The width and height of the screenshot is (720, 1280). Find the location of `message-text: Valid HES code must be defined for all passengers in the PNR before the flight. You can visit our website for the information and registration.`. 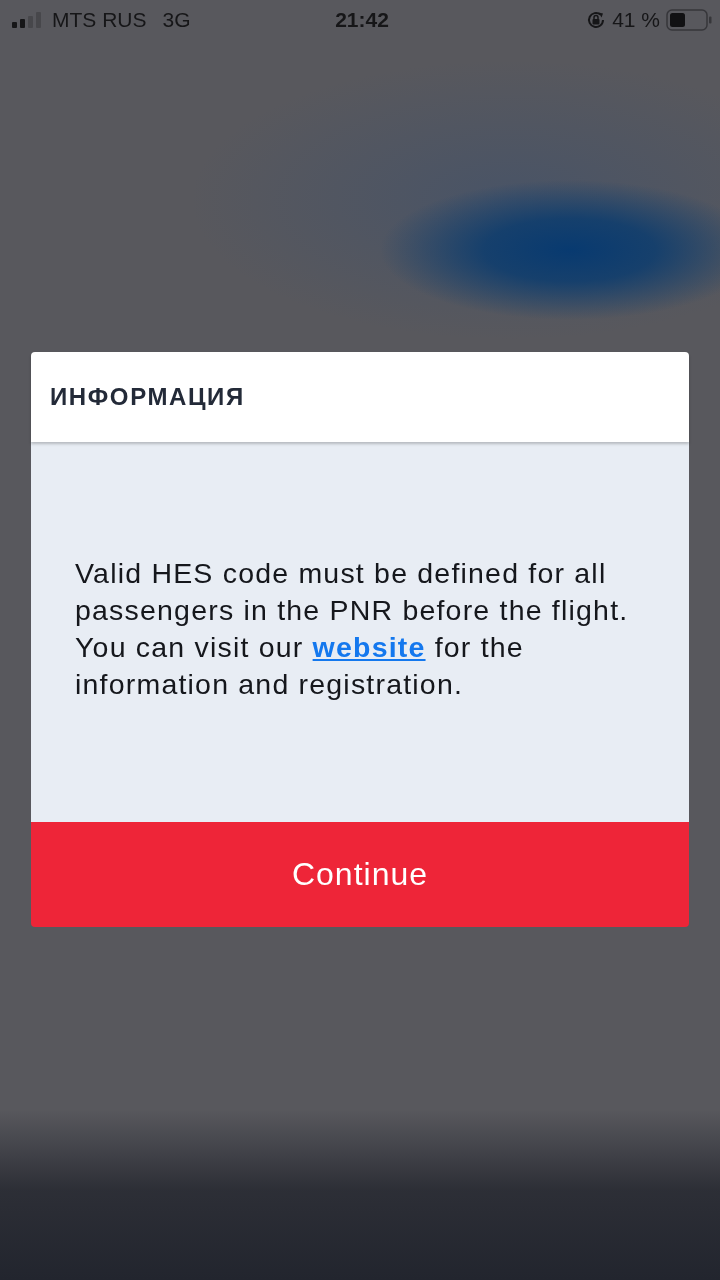

message-text: Valid HES code must be defined for all passengers in the PNR before the flight. You can visit our website for the information and registration. is located at coordinates (352, 629).